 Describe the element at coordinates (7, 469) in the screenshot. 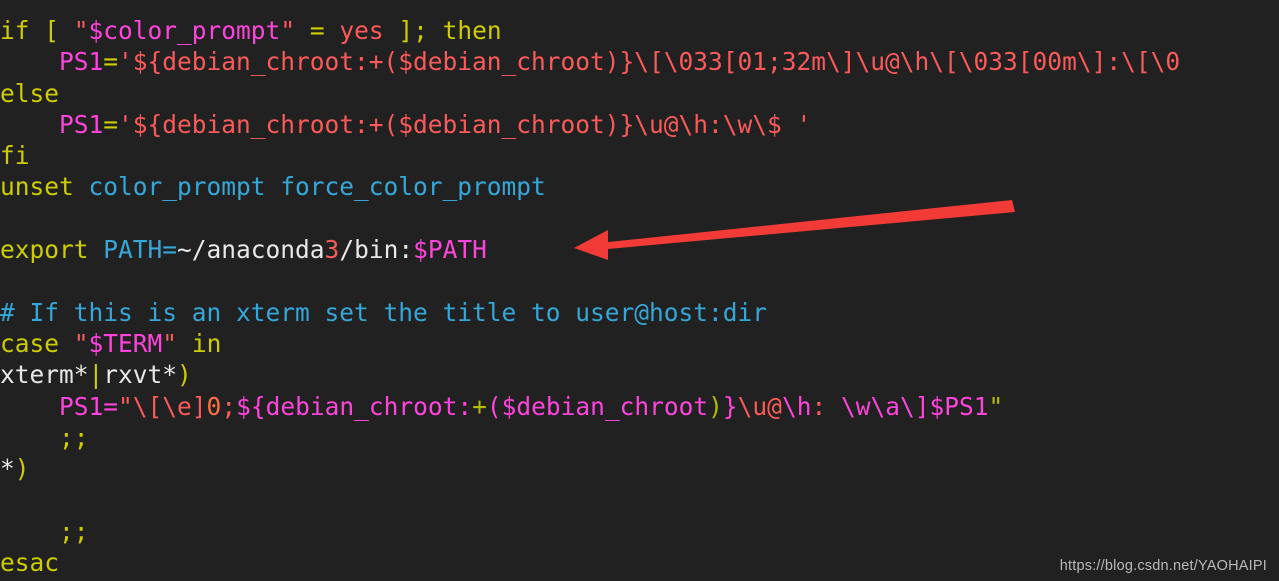

I see `code-token: *` at that location.